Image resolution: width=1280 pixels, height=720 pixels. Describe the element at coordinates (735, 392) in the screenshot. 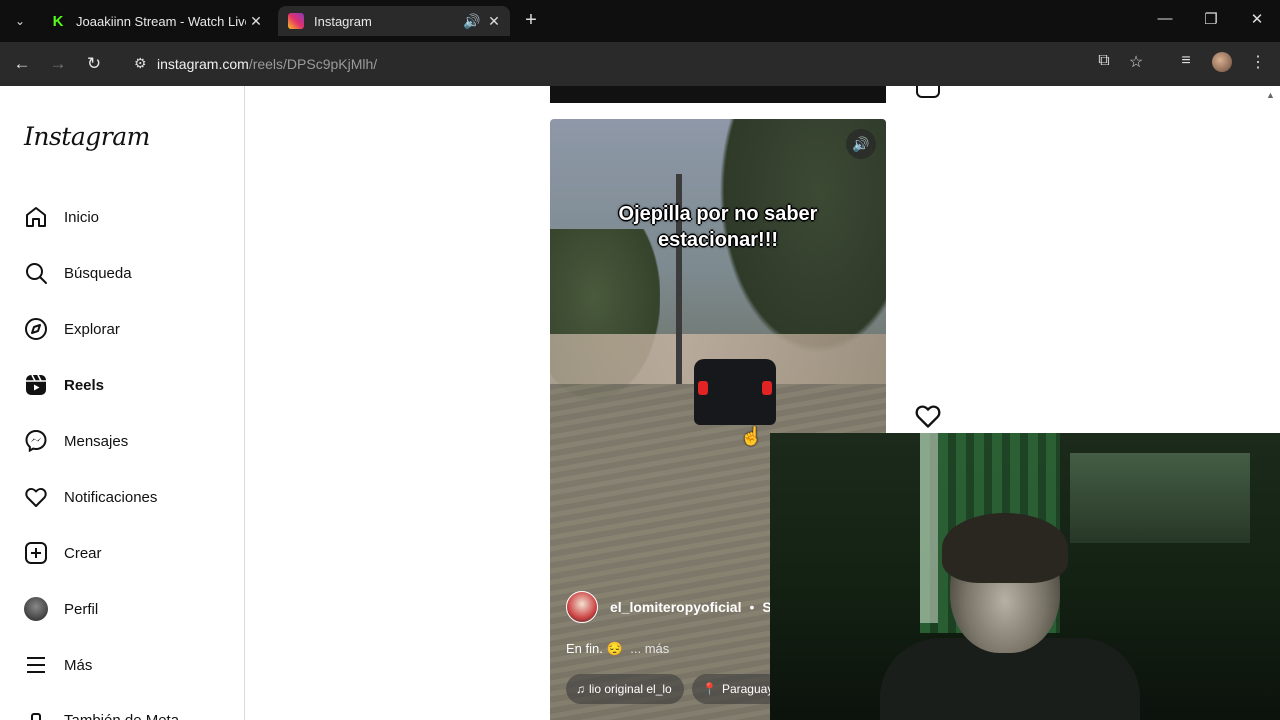

I see `video-car` at that location.